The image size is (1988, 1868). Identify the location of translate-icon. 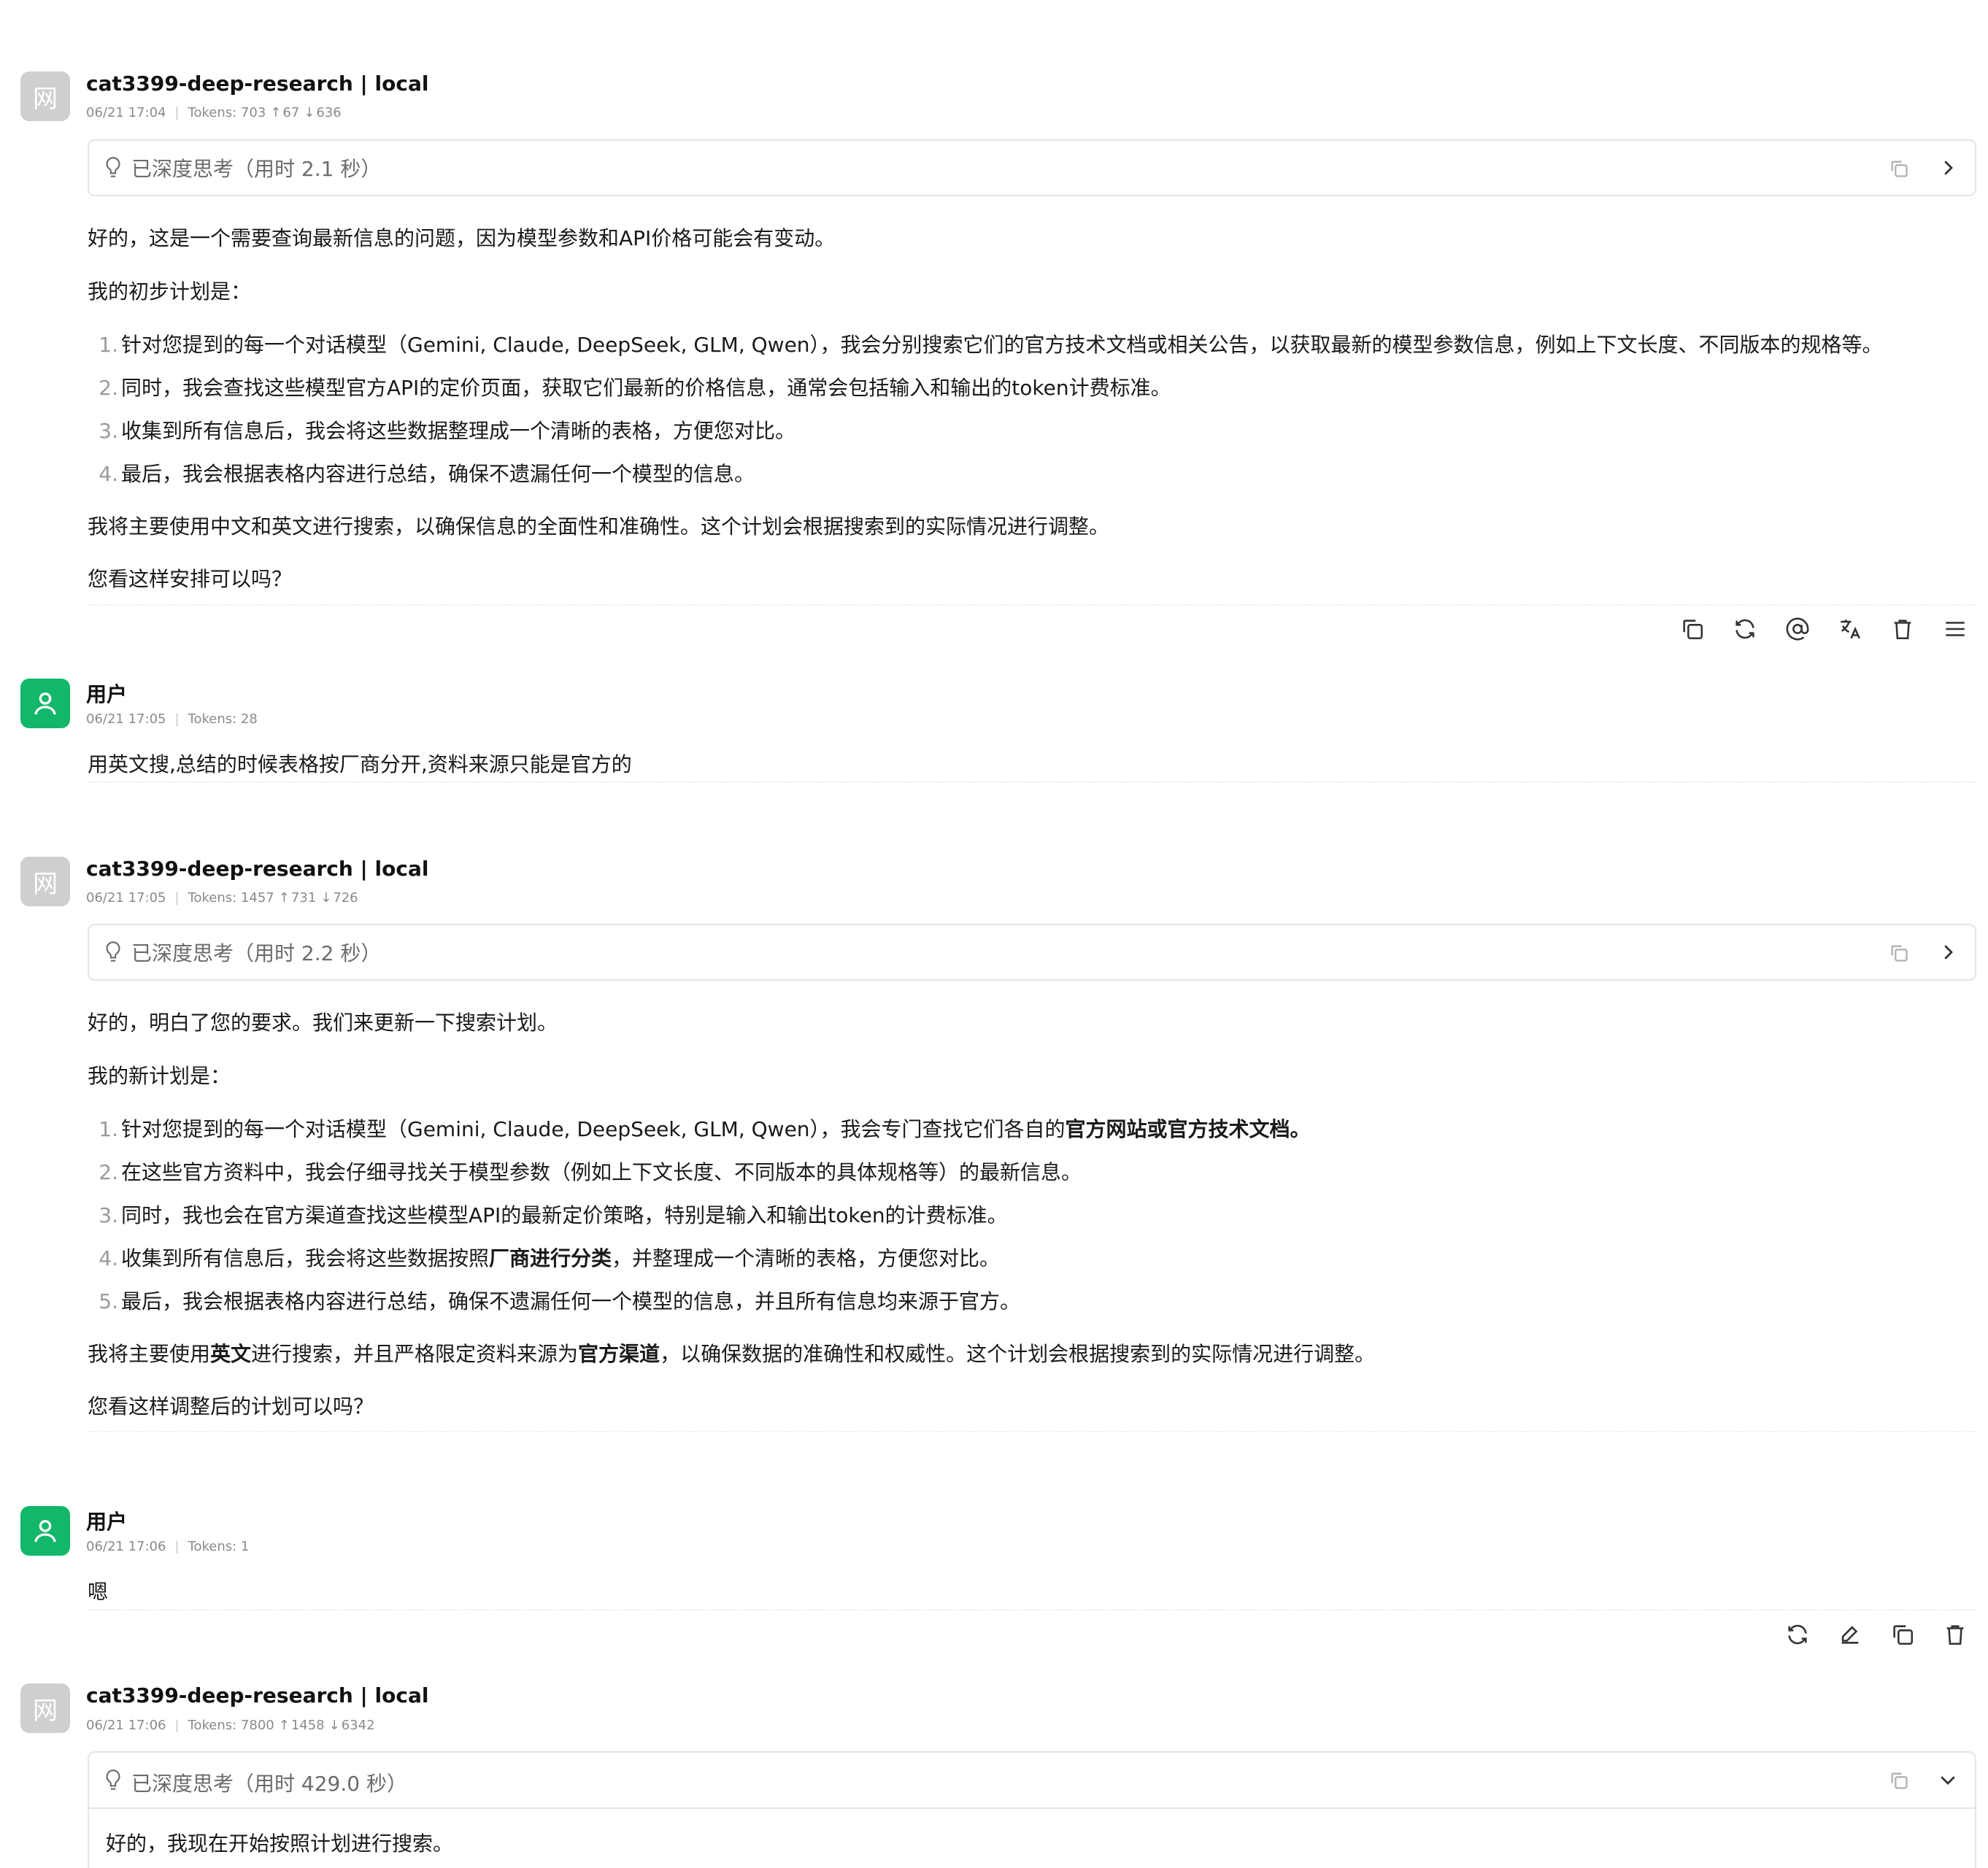
(1850, 629).